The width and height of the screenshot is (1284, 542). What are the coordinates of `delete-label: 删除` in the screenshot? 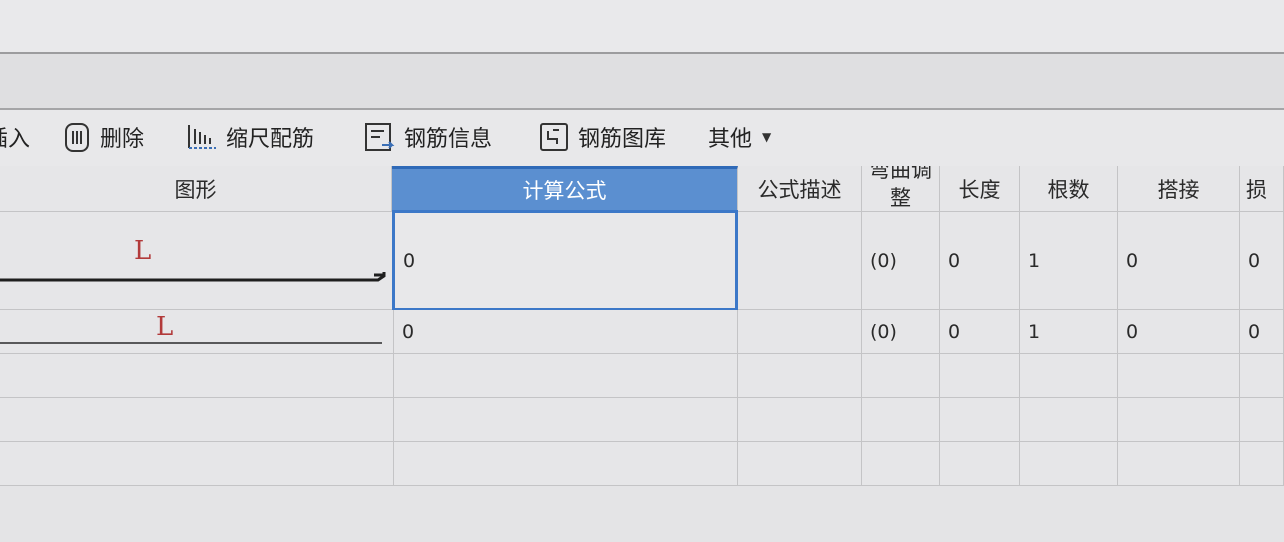 It's located at (122, 139).